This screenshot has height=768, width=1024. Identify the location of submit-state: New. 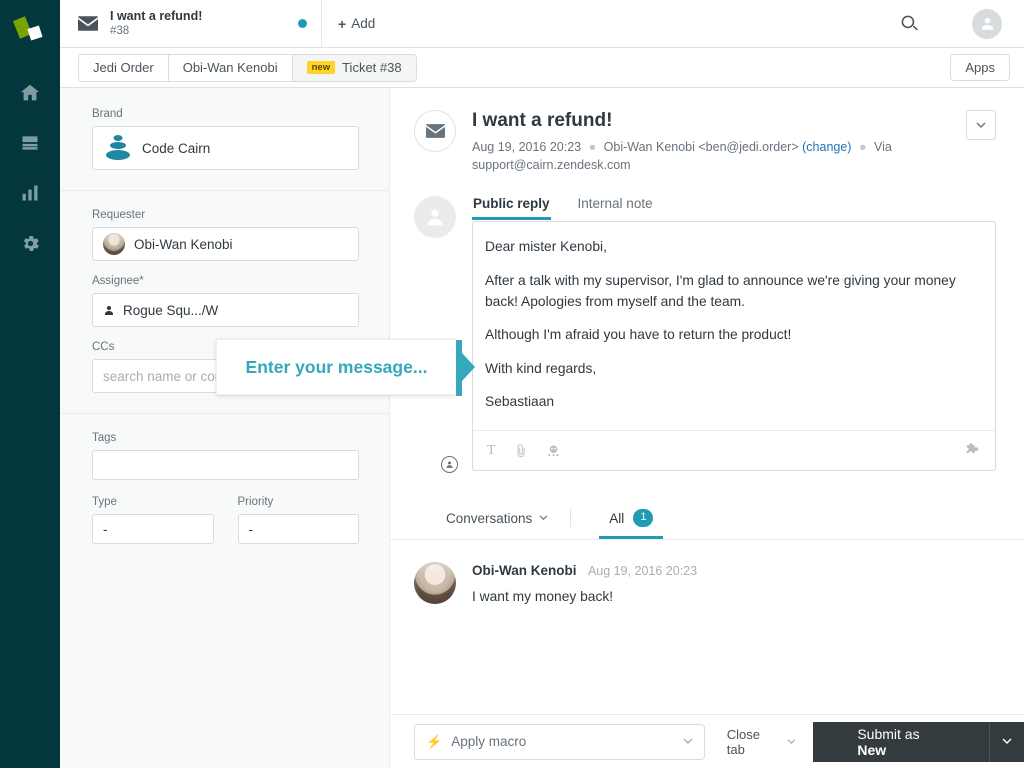
(872, 749).